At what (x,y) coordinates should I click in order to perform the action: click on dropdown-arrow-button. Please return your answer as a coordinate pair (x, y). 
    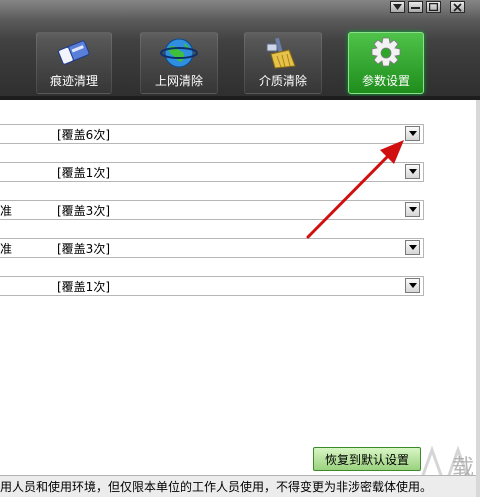
    Looking at the image, I should click on (412, 285).